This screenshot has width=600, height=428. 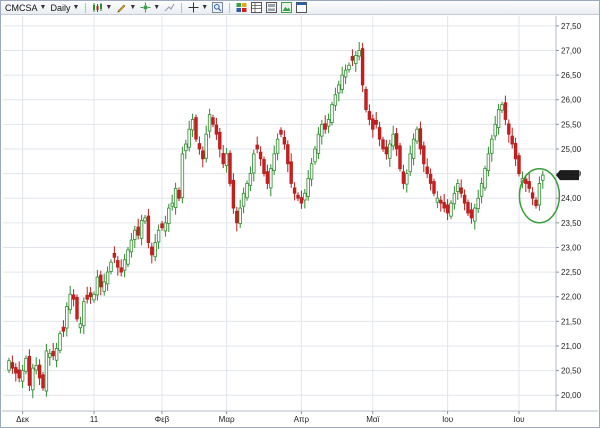 What do you see at coordinates (571, 272) in the screenshot?
I see `price-tick-label: 22,50` at bounding box center [571, 272].